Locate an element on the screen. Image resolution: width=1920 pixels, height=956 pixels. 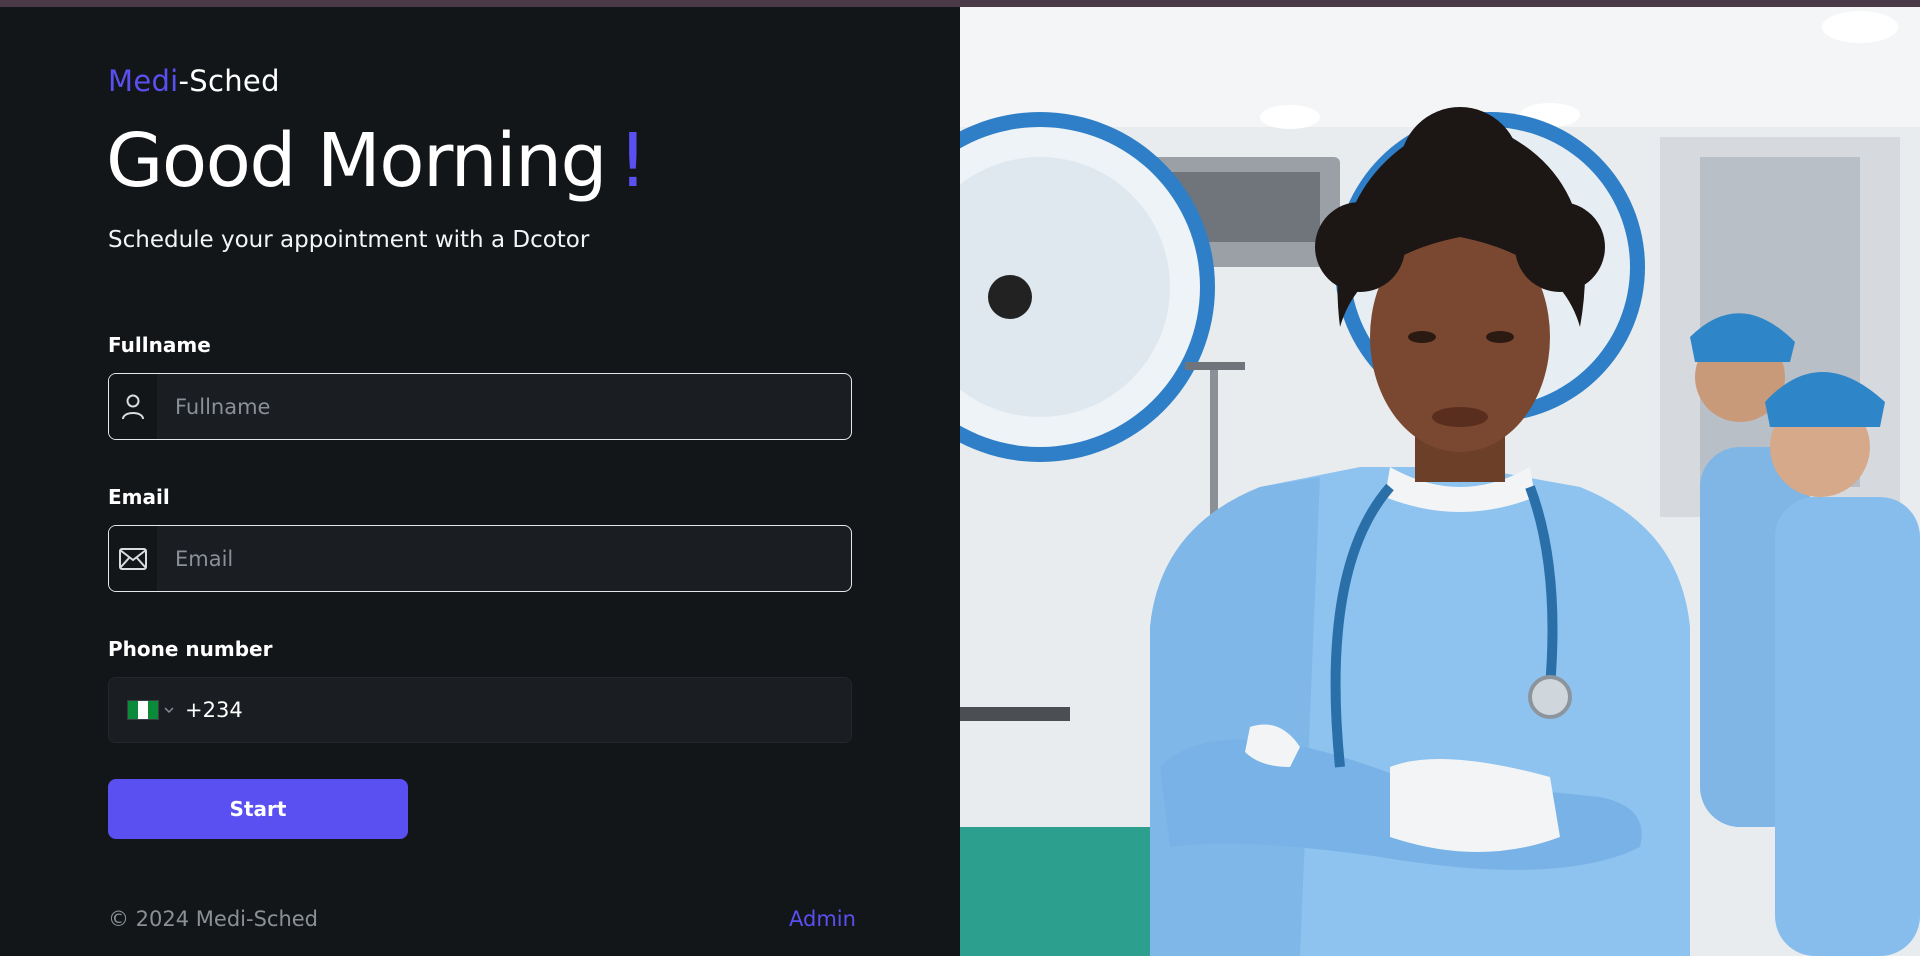
envelope-icon is located at coordinates (133, 558).